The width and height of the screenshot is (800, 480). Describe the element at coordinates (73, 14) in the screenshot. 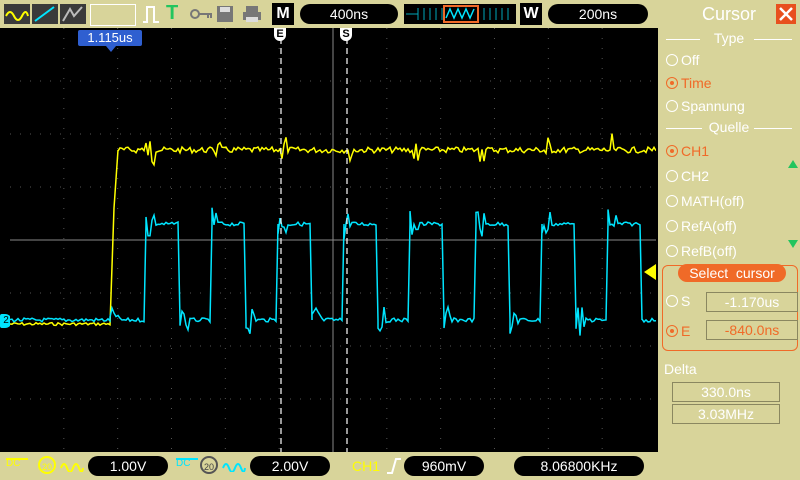

I see `math-icon` at that location.